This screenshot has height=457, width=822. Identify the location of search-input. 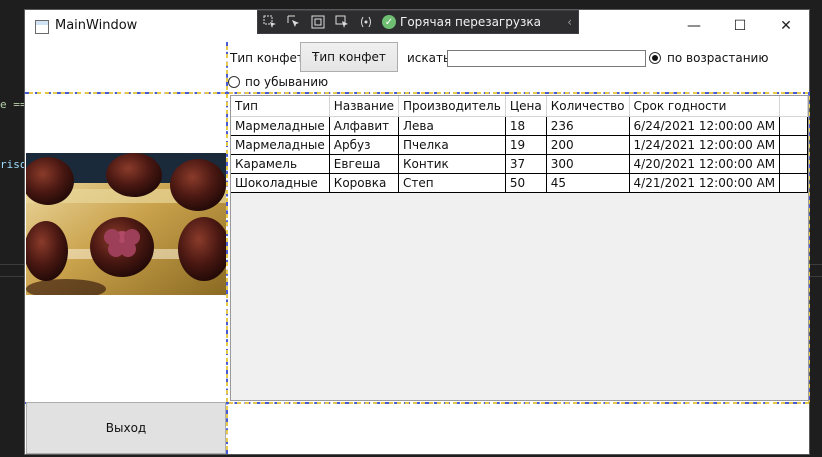
(546, 58).